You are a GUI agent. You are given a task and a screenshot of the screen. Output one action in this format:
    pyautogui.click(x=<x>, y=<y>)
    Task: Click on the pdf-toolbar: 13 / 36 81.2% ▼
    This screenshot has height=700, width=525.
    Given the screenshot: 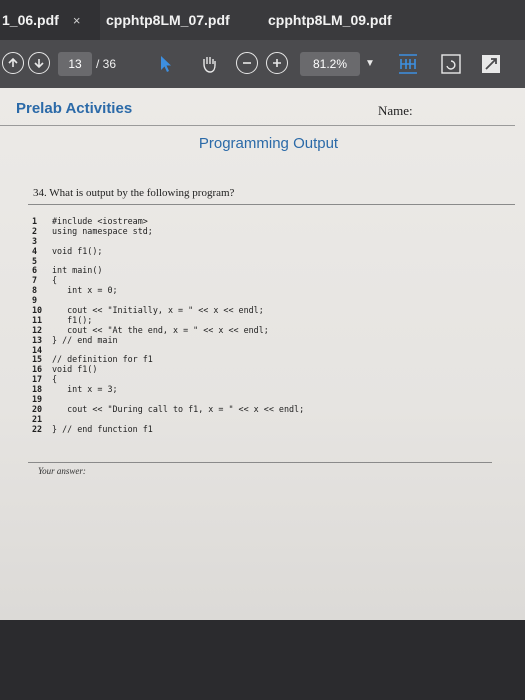 What is the action you would take?
    pyautogui.click(x=262, y=64)
    